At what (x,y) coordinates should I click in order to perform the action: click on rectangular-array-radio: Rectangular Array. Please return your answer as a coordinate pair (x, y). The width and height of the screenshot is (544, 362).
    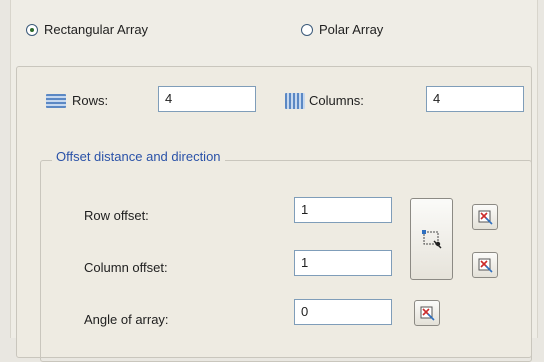
    Looking at the image, I should click on (87, 29).